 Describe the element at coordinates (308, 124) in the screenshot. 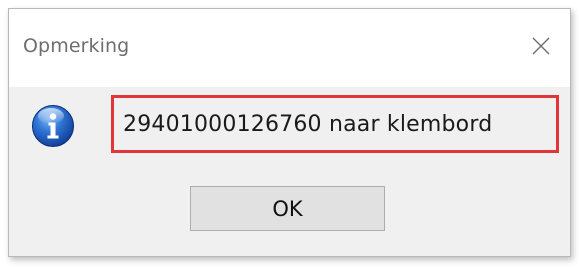

I see `message-text: 29401000126760 naar klembord` at that location.